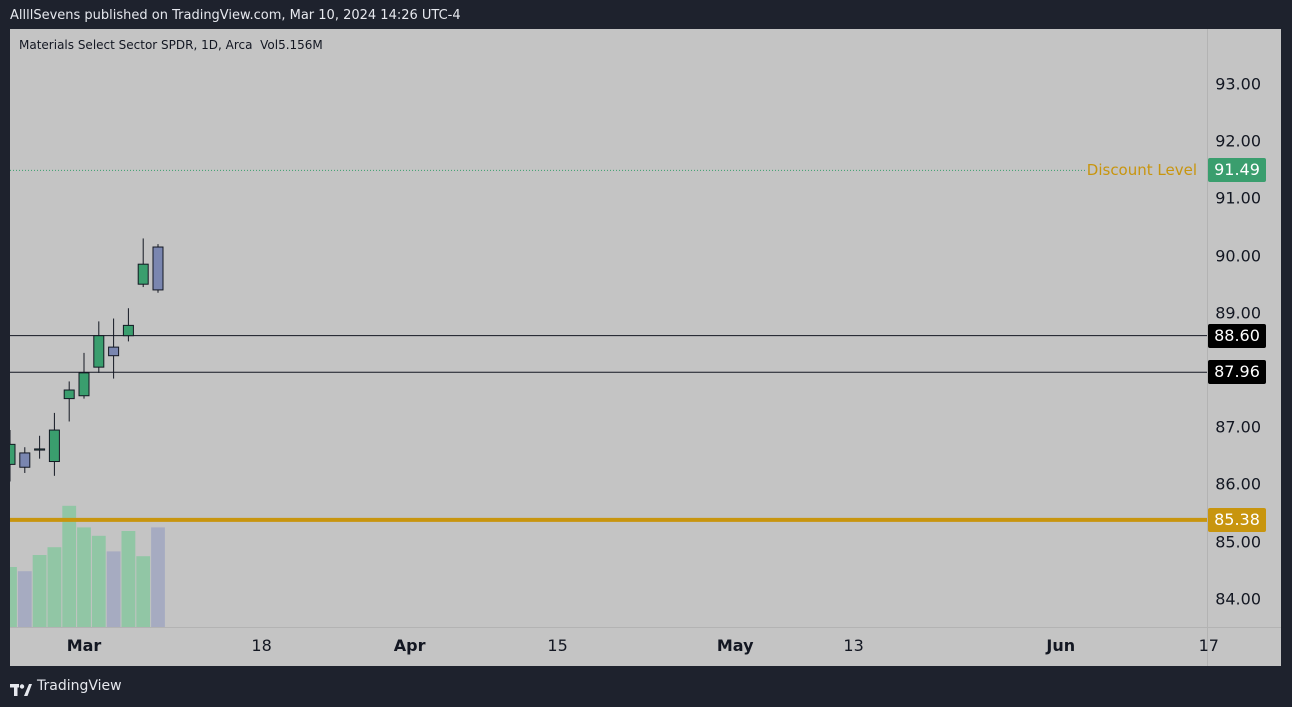 This screenshot has width=1292, height=707. What do you see at coordinates (291, 45) in the screenshot?
I see `legend-volume: Vol5.156M` at bounding box center [291, 45].